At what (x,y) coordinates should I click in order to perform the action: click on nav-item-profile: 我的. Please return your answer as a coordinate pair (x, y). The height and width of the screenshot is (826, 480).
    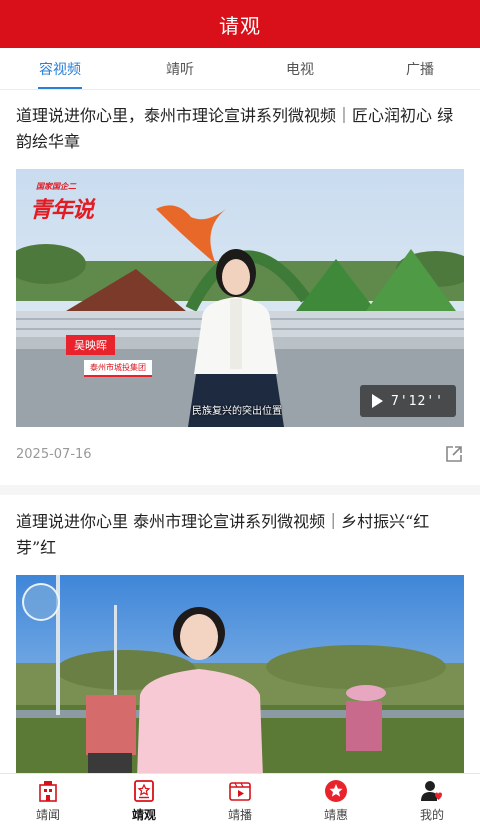
    Looking at the image, I should click on (432, 800).